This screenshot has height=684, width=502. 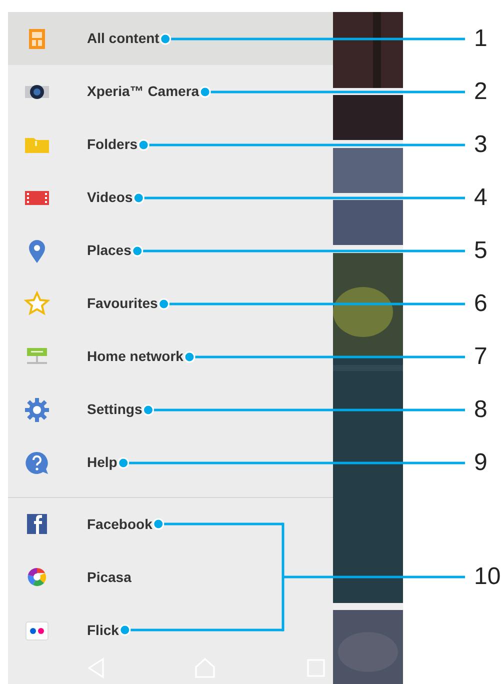 What do you see at coordinates (481, 145) in the screenshot?
I see `callout-number: 3` at bounding box center [481, 145].